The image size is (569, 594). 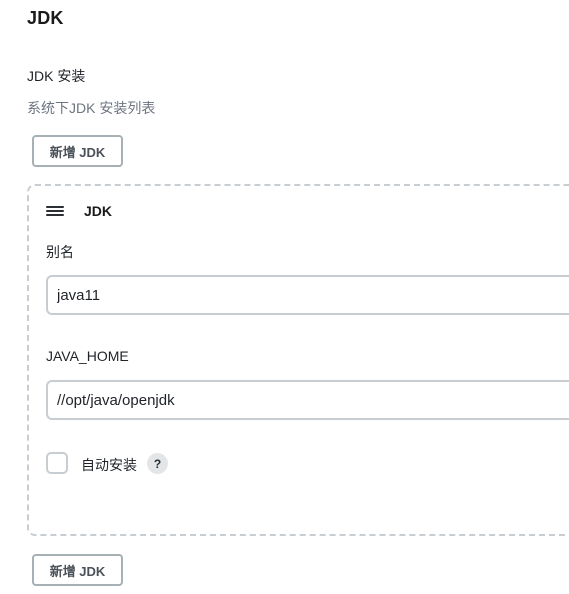 What do you see at coordinates (98, 211) in the screenshot?
I see `jdk-entry-title: JDK` at bounding box center [98, 211].